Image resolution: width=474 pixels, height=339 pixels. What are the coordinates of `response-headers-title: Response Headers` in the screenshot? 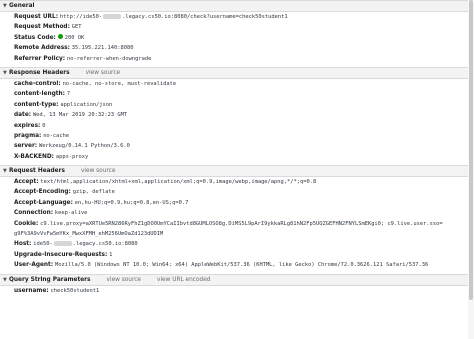 It's located at (39, 72).